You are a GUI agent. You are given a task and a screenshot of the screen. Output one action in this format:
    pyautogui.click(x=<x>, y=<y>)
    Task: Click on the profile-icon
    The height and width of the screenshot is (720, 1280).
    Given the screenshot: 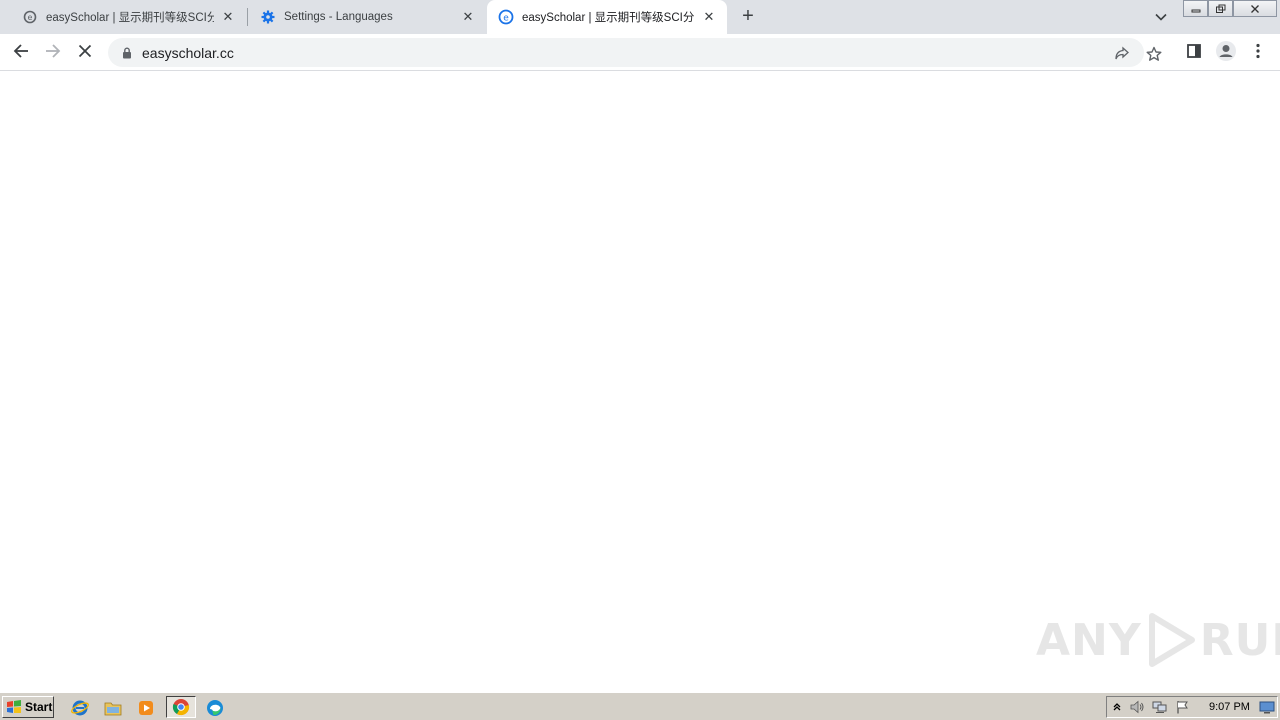 What is the action you would take?
    pyautogui.click(x=1226, y=53)
    